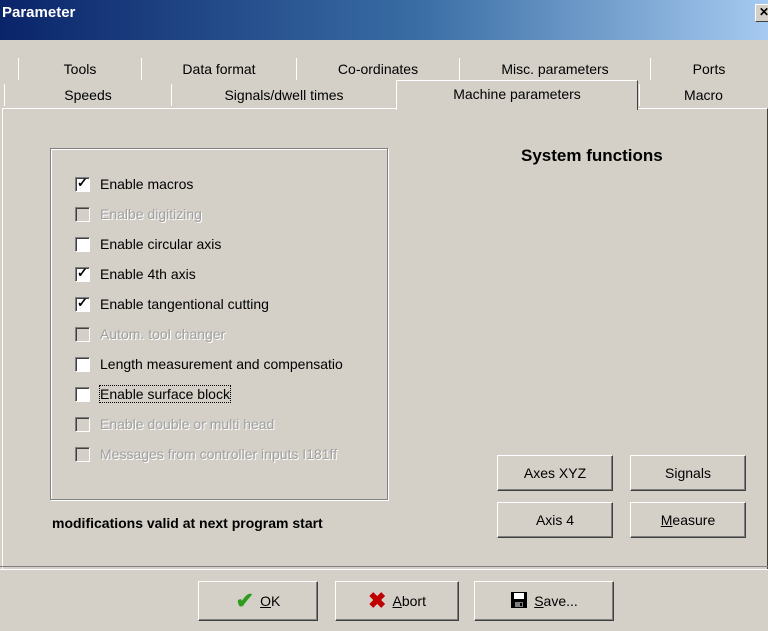  I want to click on mnemonic-letter: S, so click(539, 601).